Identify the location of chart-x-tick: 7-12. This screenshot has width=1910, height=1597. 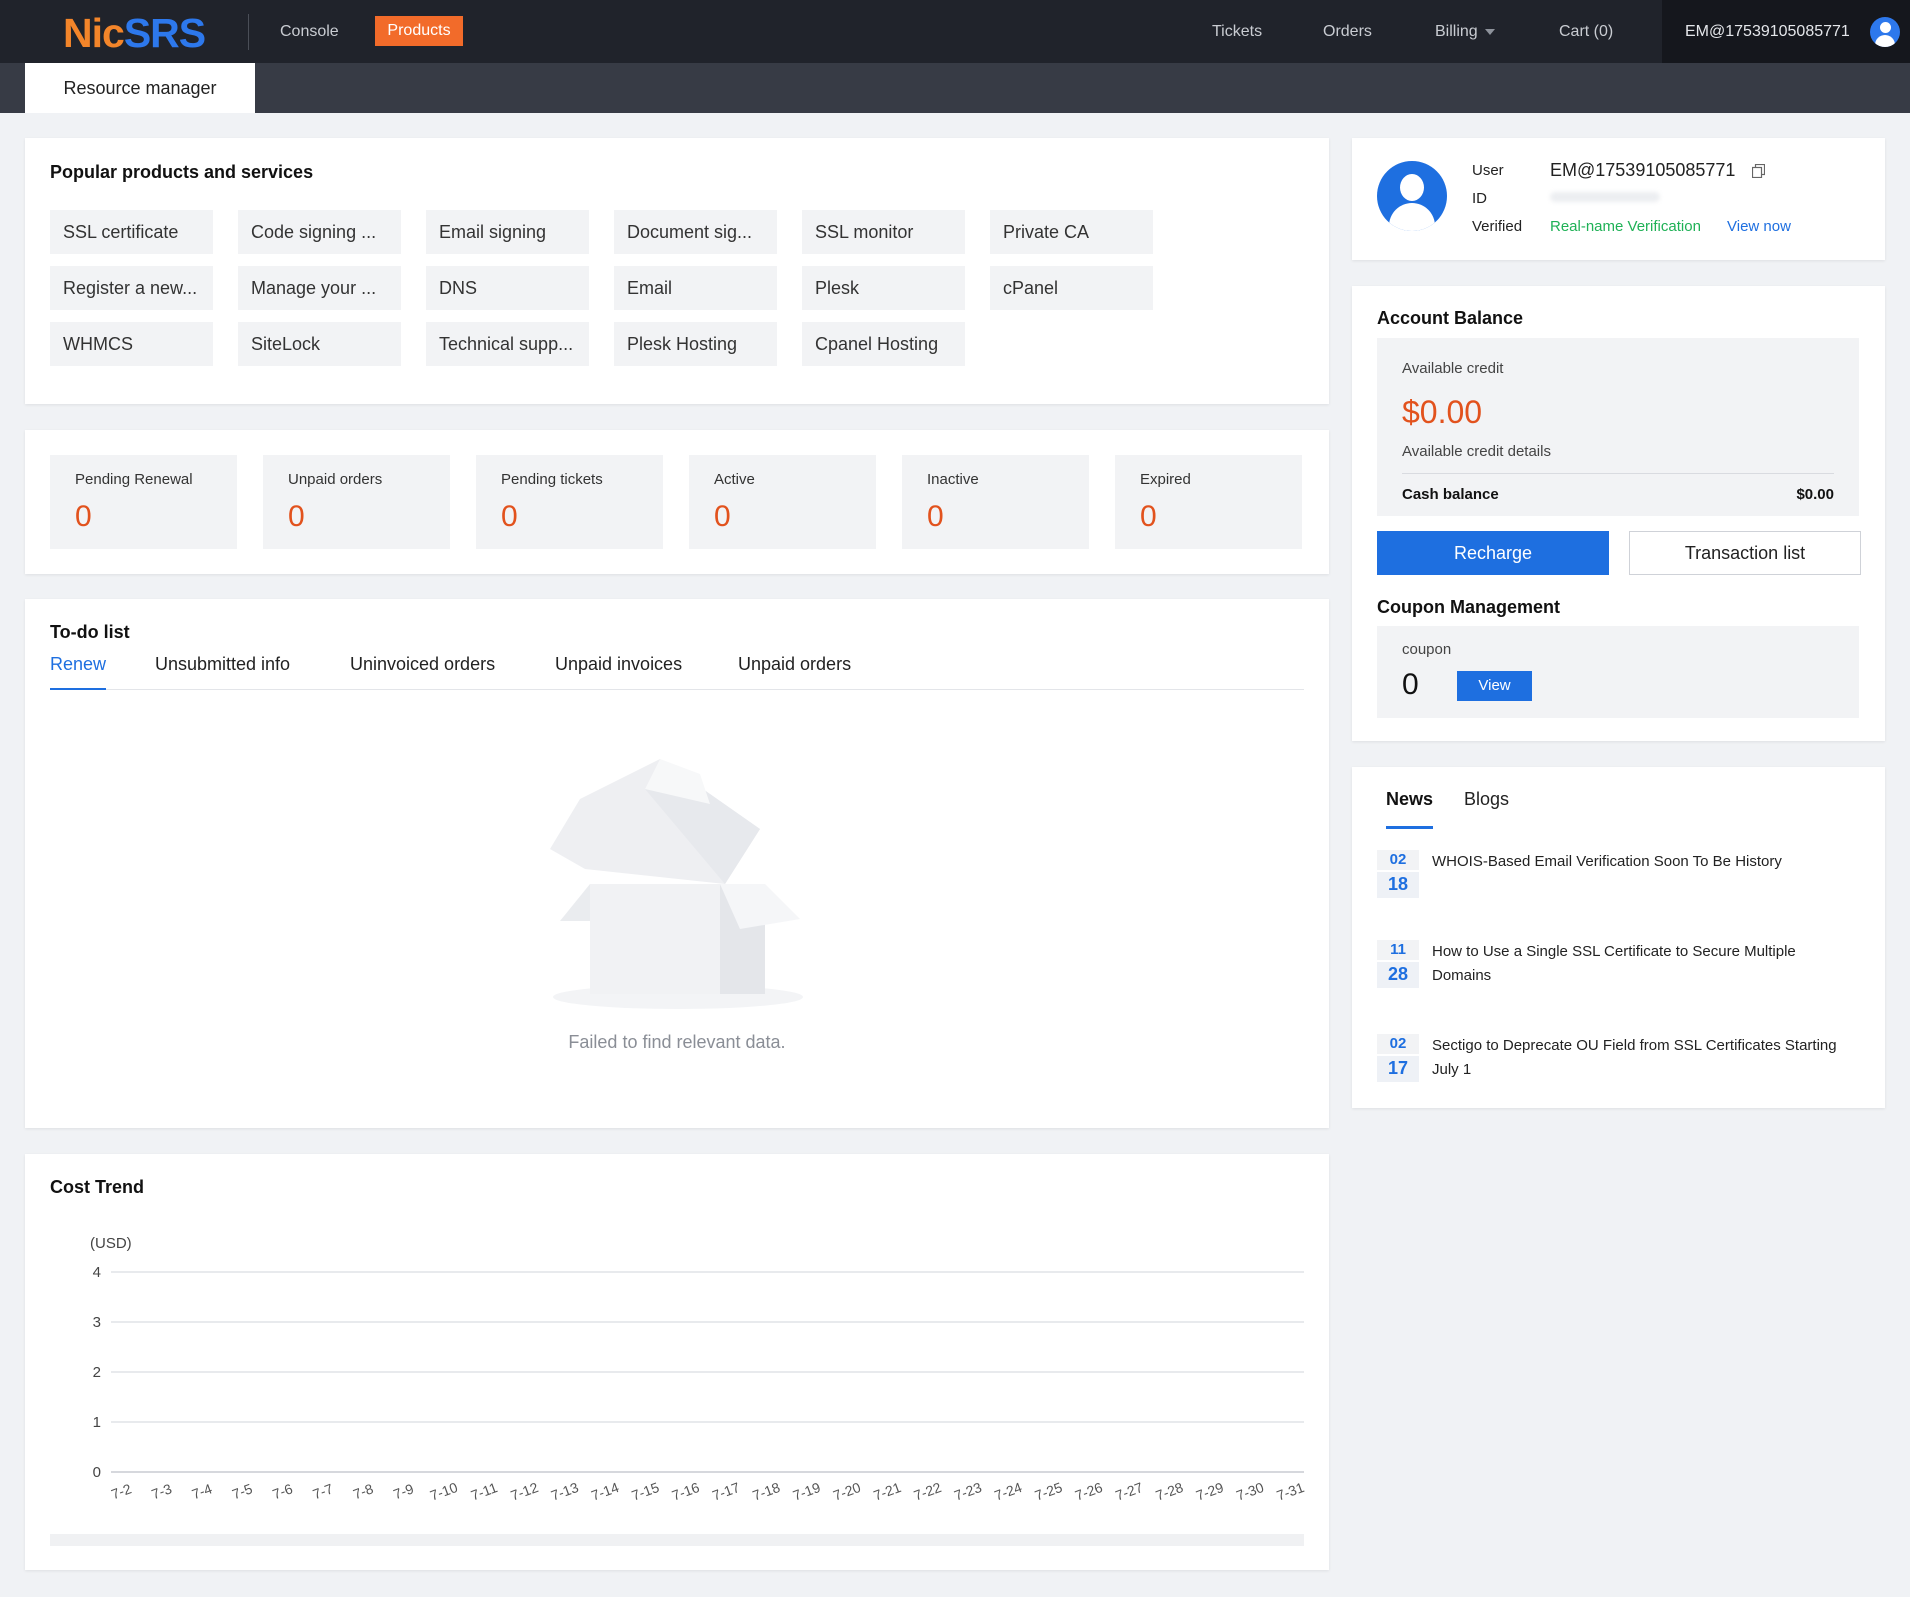
(524, 1491).